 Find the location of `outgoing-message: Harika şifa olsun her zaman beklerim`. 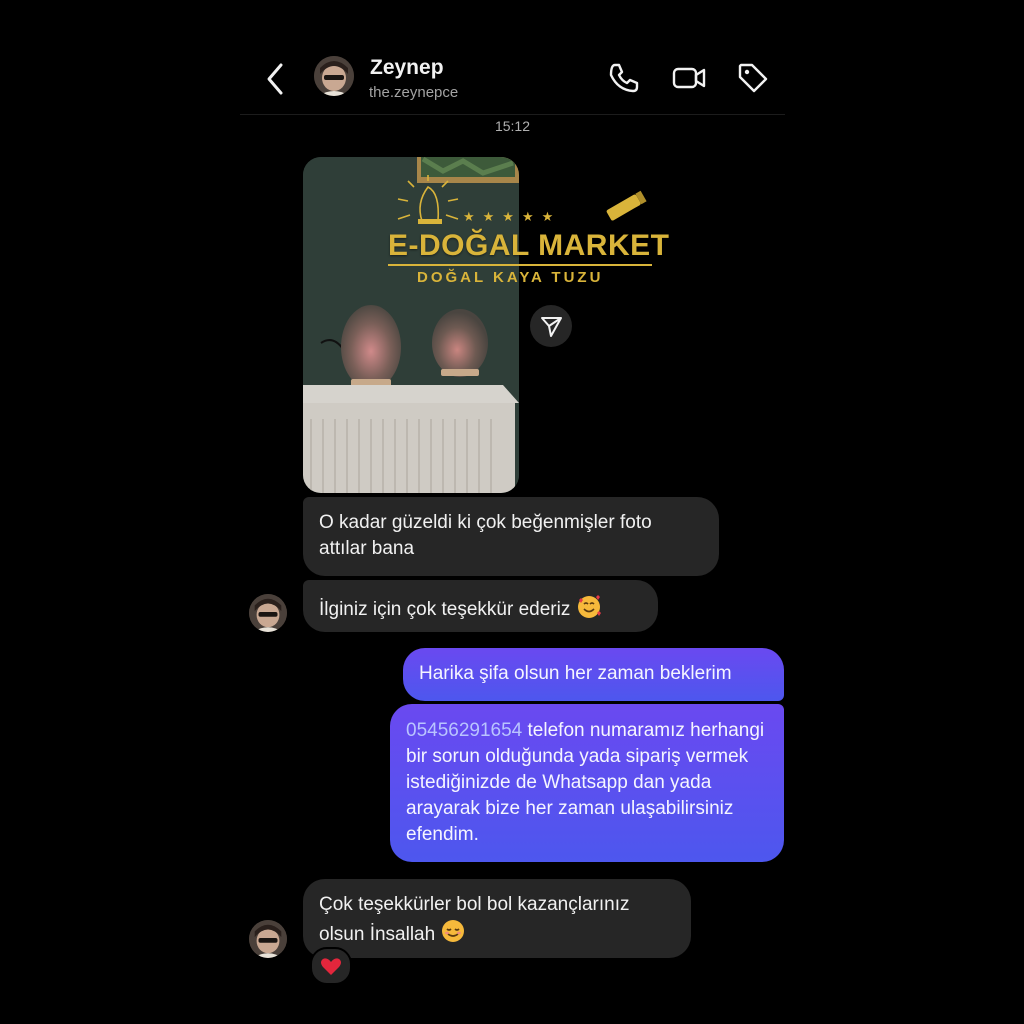

outgoing-message: Harika şifa olsun her zaman beklerim is located at coordinates (593, 674).